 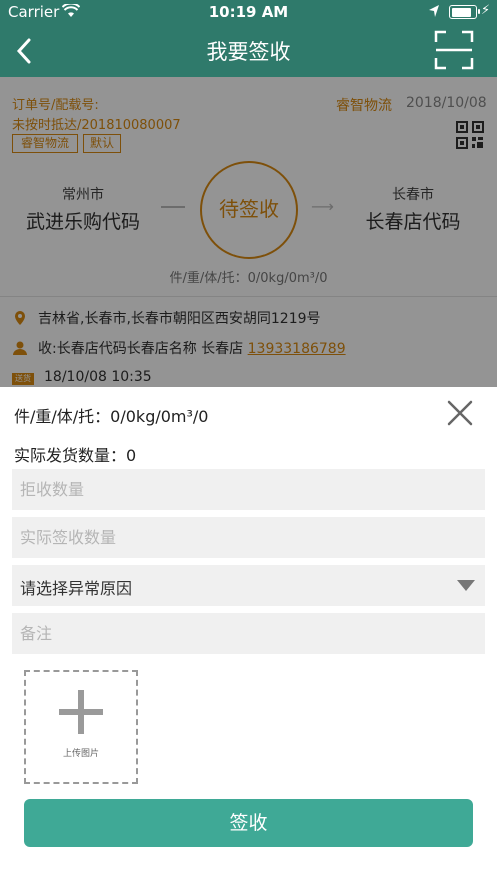 I want to click on upload-image-label: 上传图片, so click(x=80, y=754).